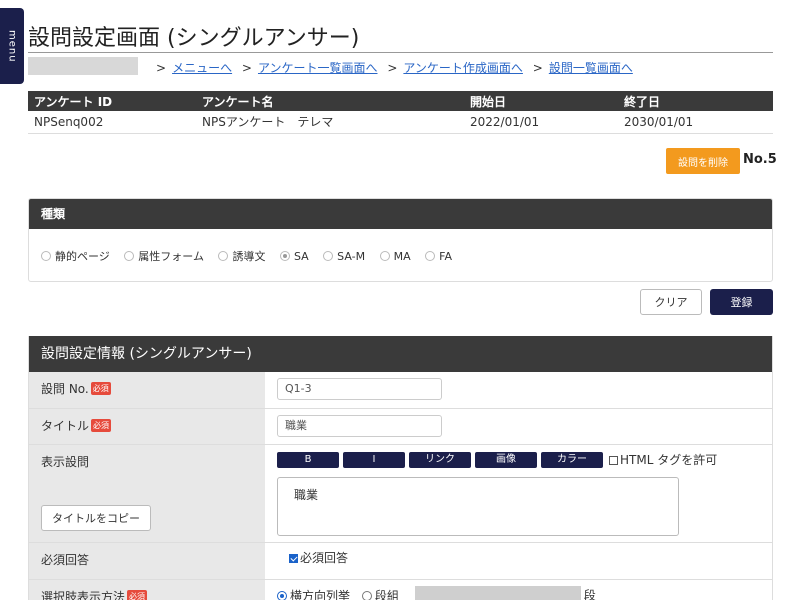 The width and height of the screenshot is (800, 600). Describe the element at coordinates (147, 493) in the screenshot. I see `label-display-question: 表示設問 タイトルをコピー` at that location.